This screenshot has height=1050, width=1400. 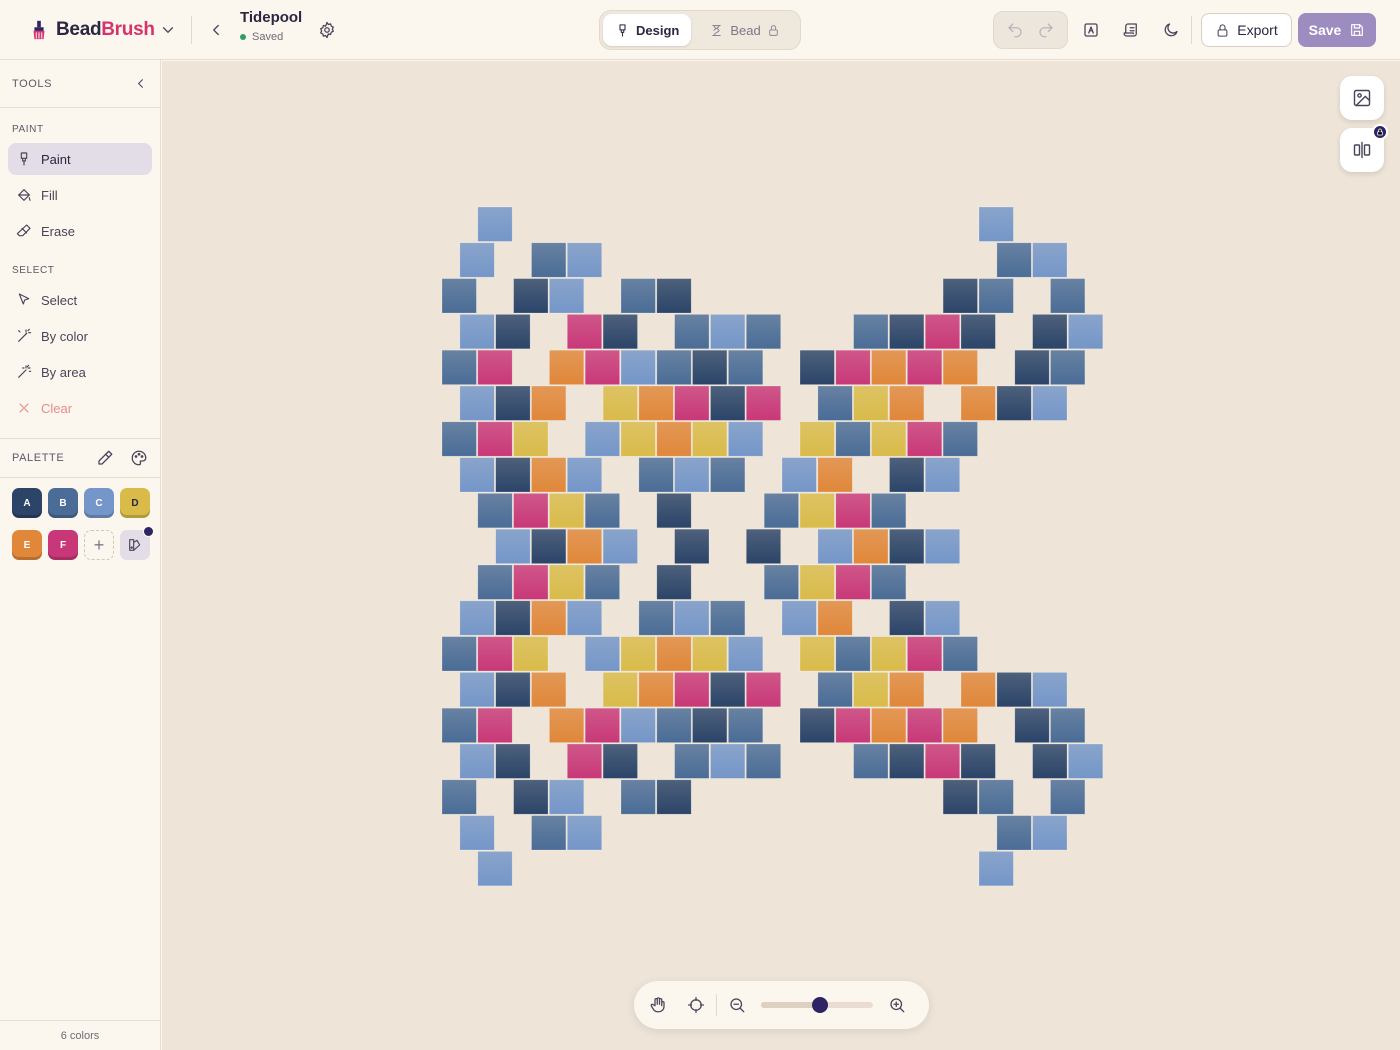 I want to click on gear-icon, so click(x=327, y=30).